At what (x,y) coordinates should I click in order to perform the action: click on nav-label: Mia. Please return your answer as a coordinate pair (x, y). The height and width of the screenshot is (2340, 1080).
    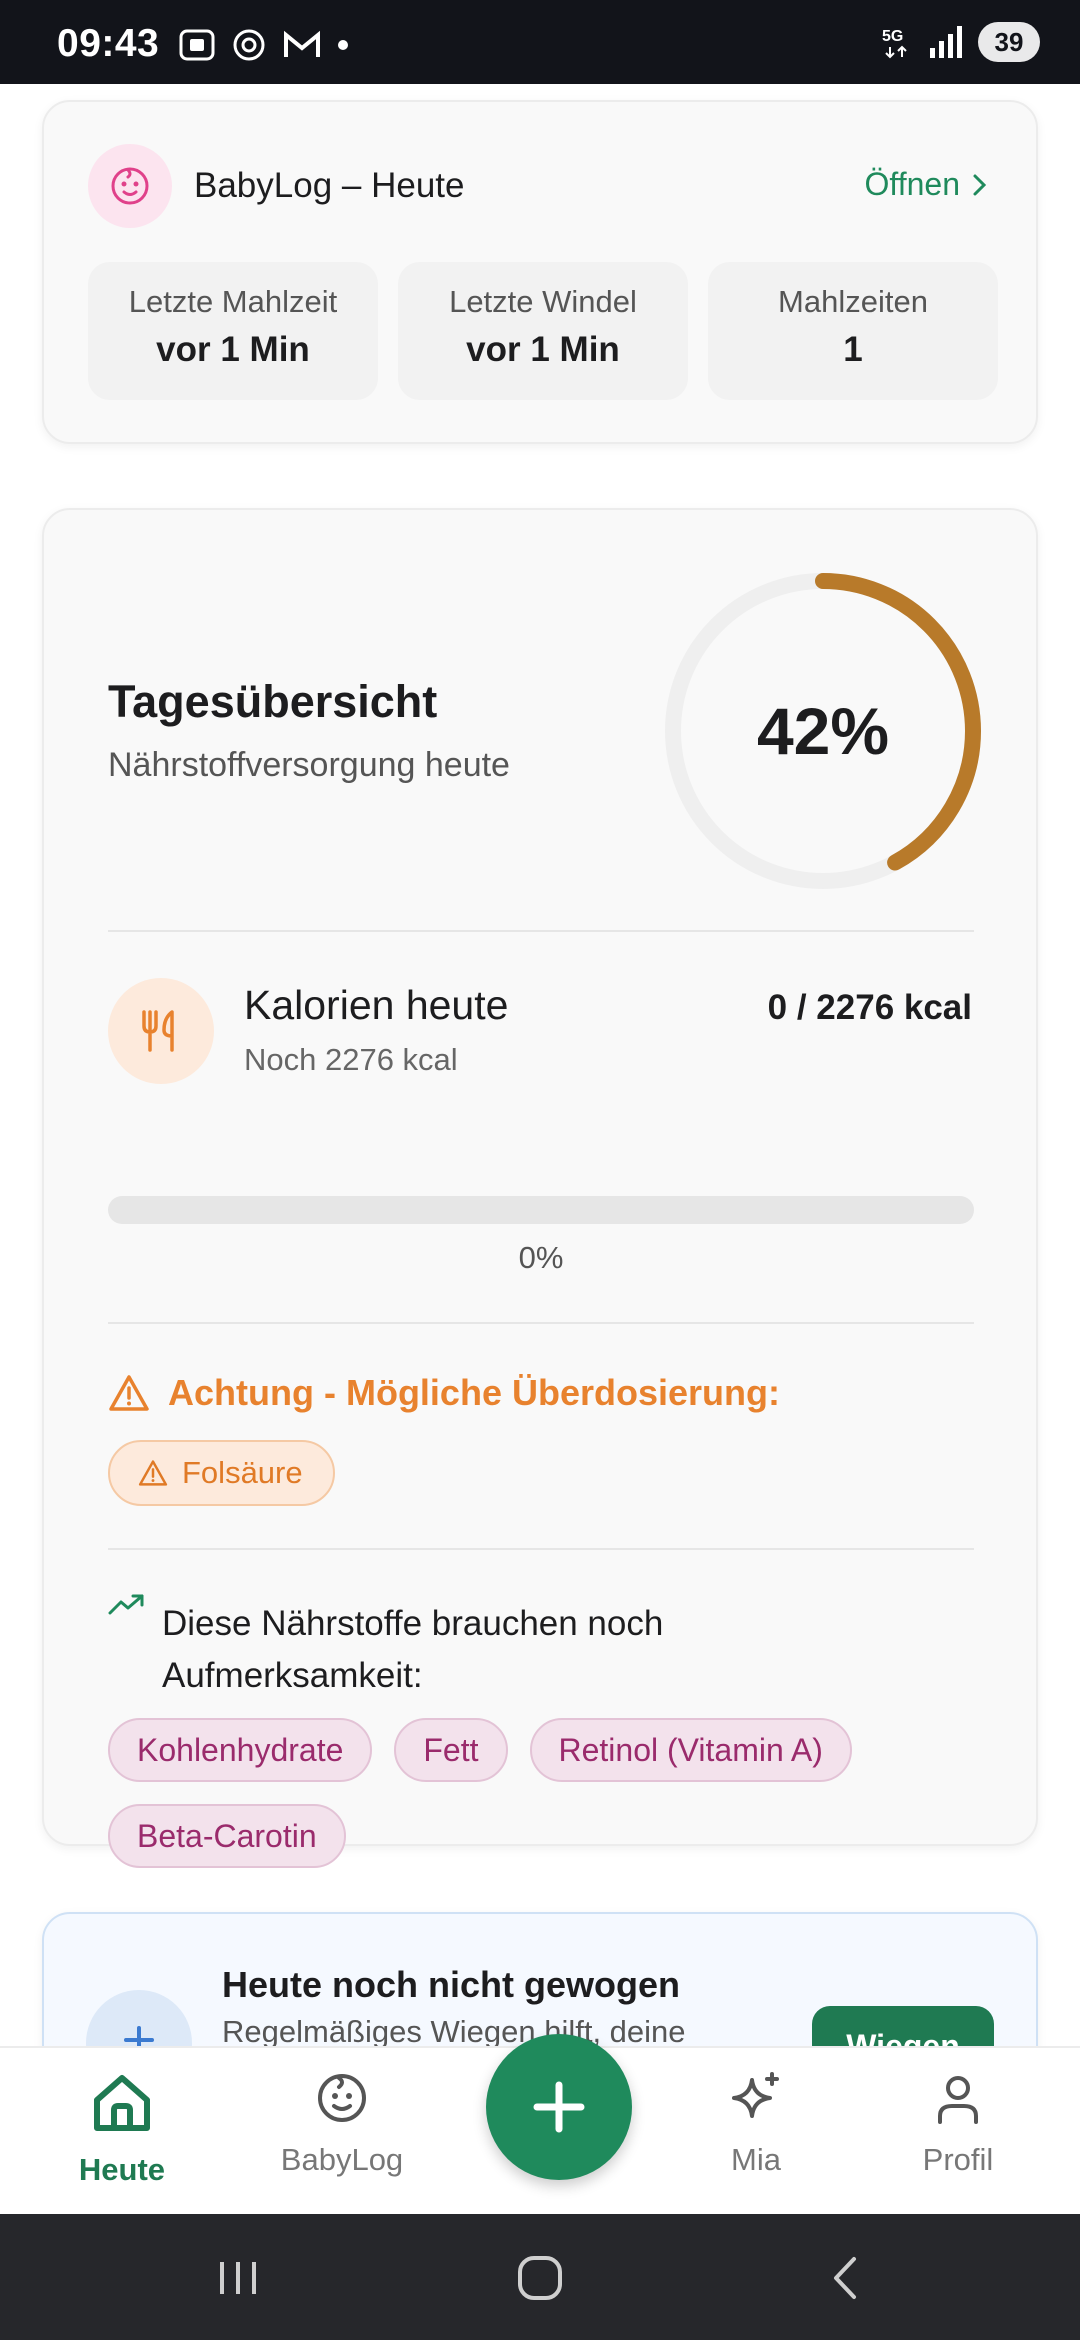
    Looking at the image, I should click on (756, 2159).